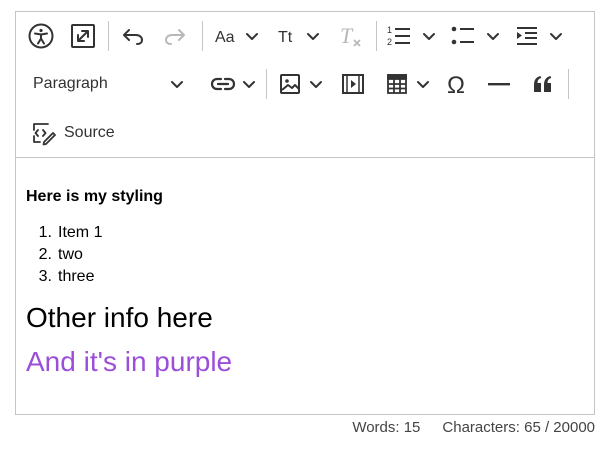 This screenshot has height=449, width=610. I want to click on fullscreen-button, so click(83, 36).